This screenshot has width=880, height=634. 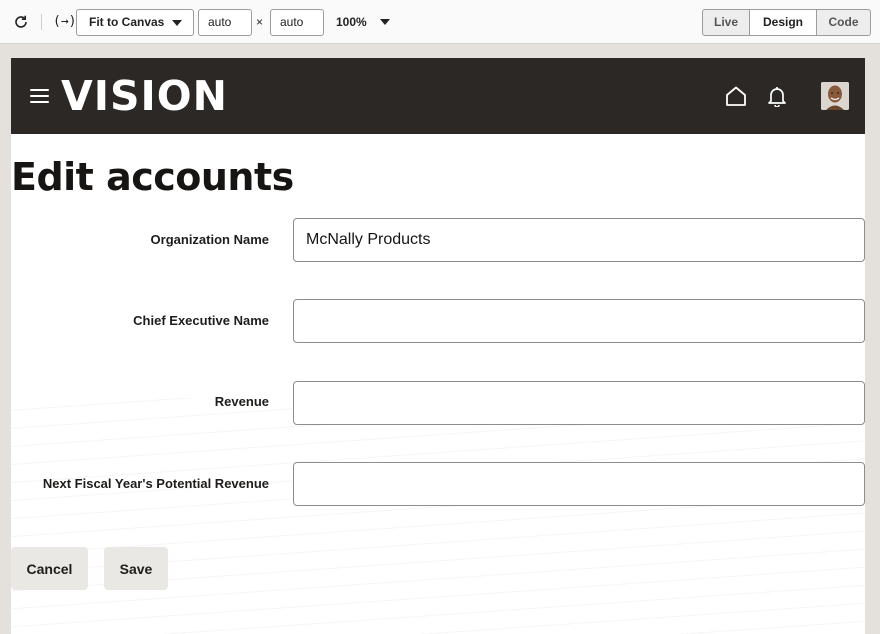 I want to click on next-fiscal-year-revenue-input, so click(x=579, y=484).